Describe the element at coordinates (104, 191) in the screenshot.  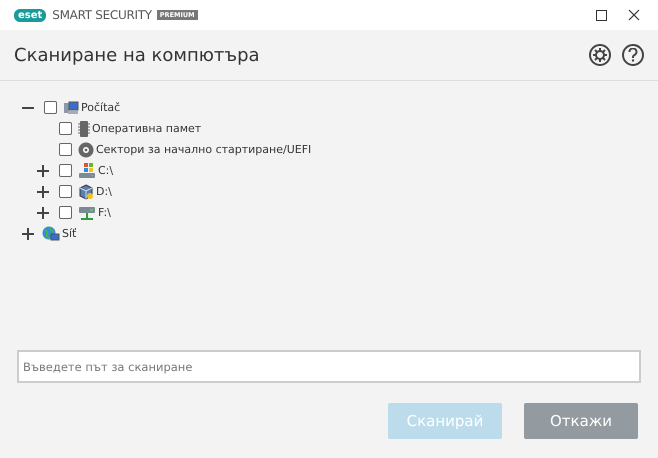
I see `tree-item: D:\` at that location.